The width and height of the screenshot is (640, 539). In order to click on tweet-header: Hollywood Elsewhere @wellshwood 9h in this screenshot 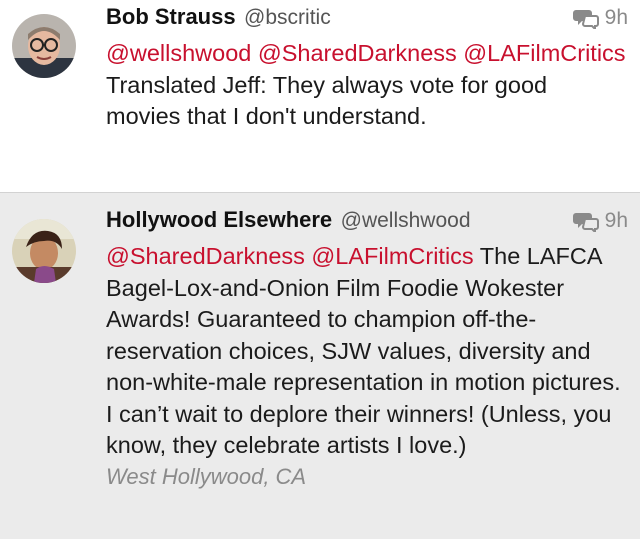, I will do `click(367, 224)`.